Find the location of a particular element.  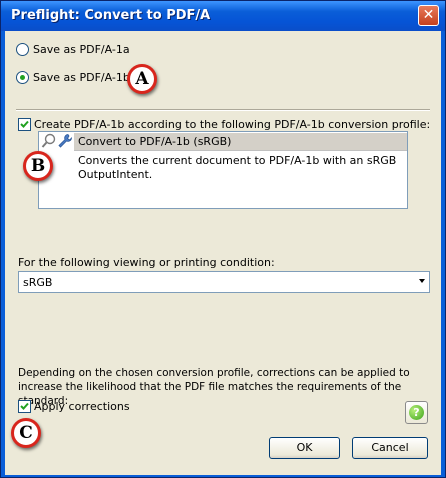

radio-save-pdfa-1b-label: Save as PDF/A-1b is located at coordinates (81, 77).